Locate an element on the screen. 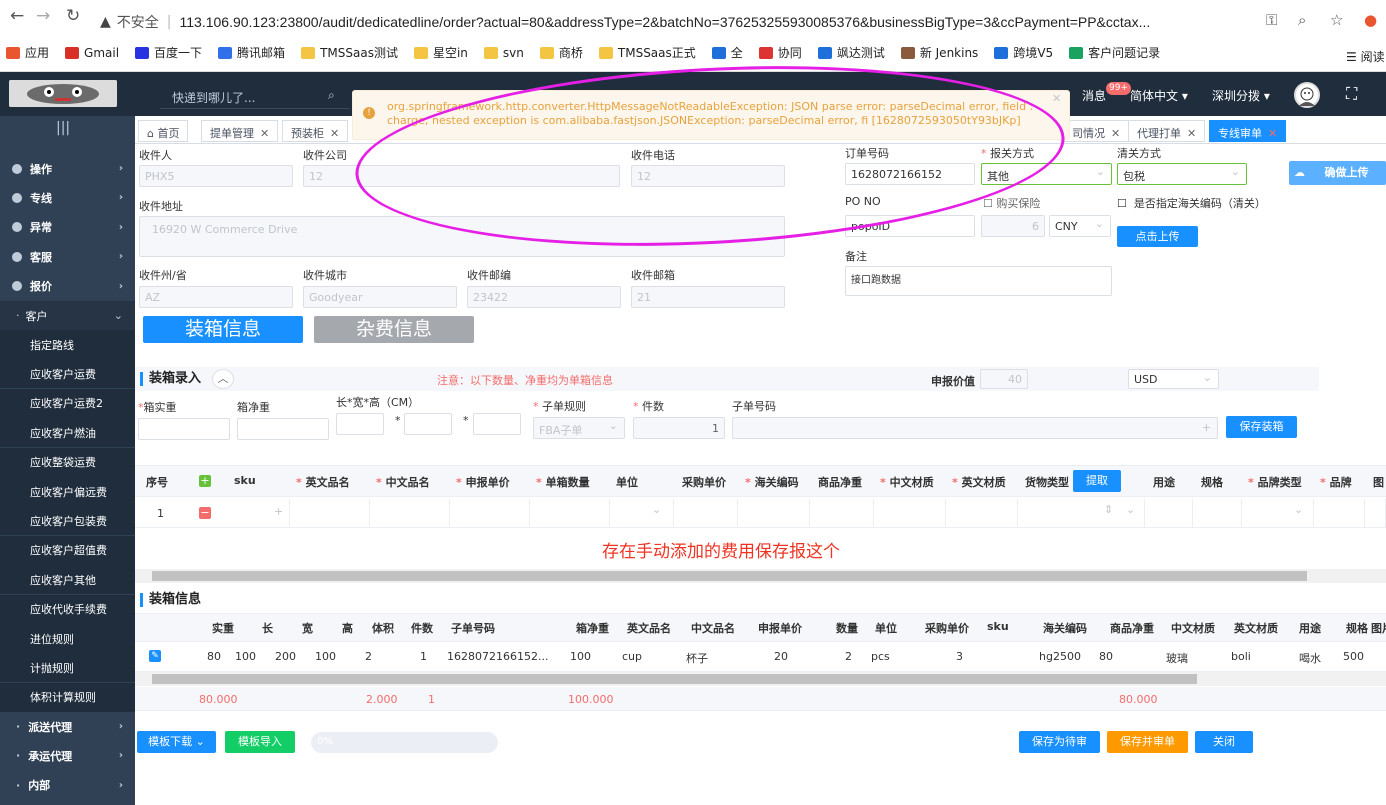  receiver-input: PHX5 is located at coordinates (216, 176).